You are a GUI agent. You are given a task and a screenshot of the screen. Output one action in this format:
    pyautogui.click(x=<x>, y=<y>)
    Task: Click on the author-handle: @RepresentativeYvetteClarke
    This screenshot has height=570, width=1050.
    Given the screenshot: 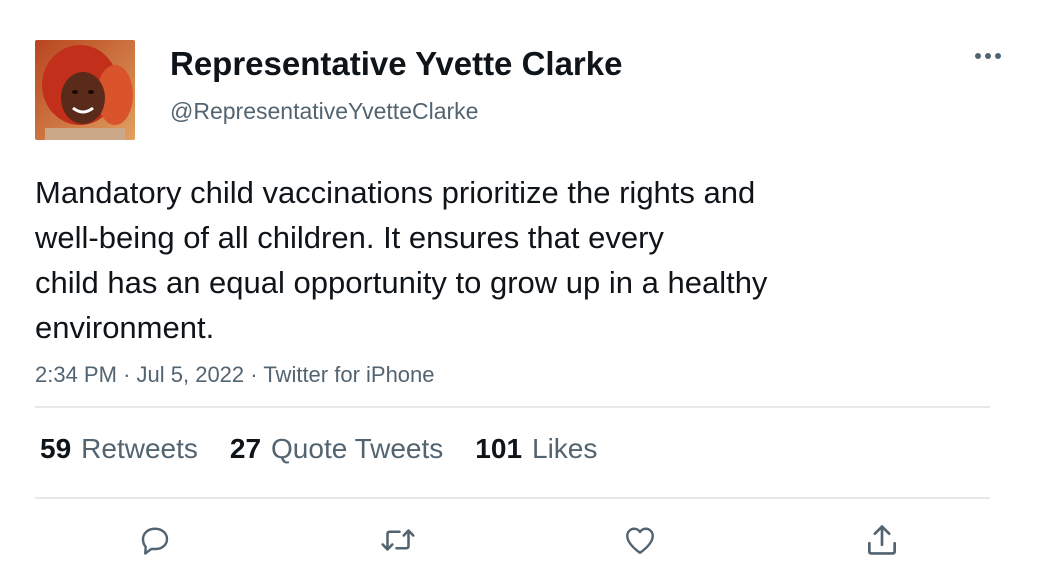 What is the action you would take?
    pyautogui.click(x=324, y=111)
    